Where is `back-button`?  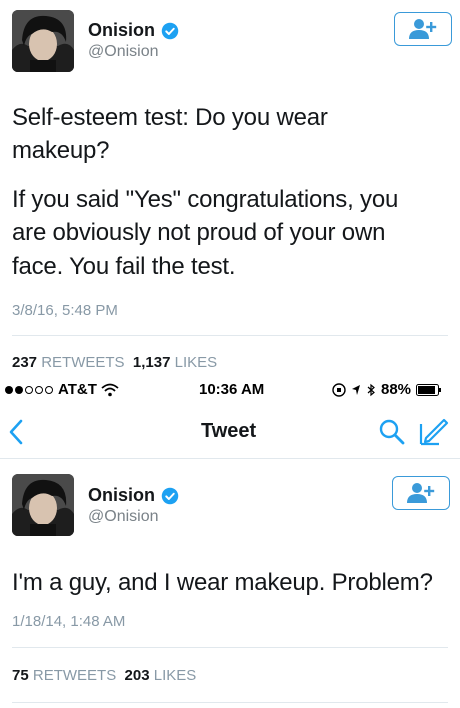 back-button is located at coordinates (16, 434).